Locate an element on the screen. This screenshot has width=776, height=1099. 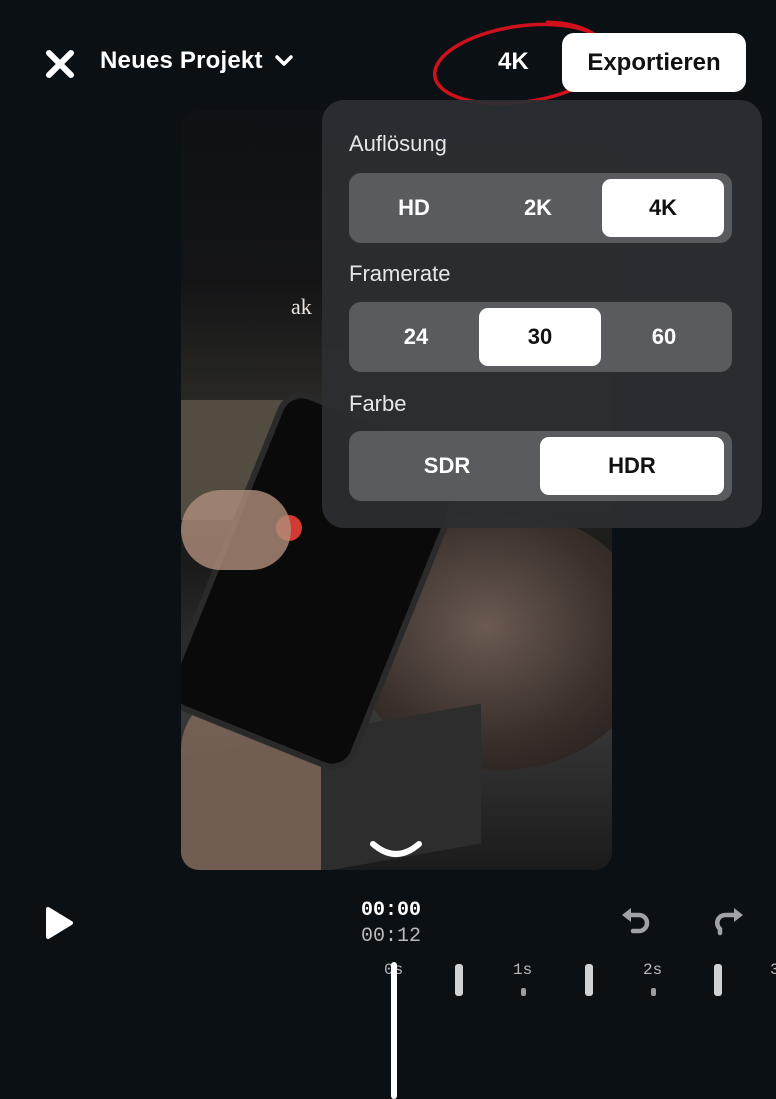
framerate-section-label: Framerate is located at coordinates (400, 273).